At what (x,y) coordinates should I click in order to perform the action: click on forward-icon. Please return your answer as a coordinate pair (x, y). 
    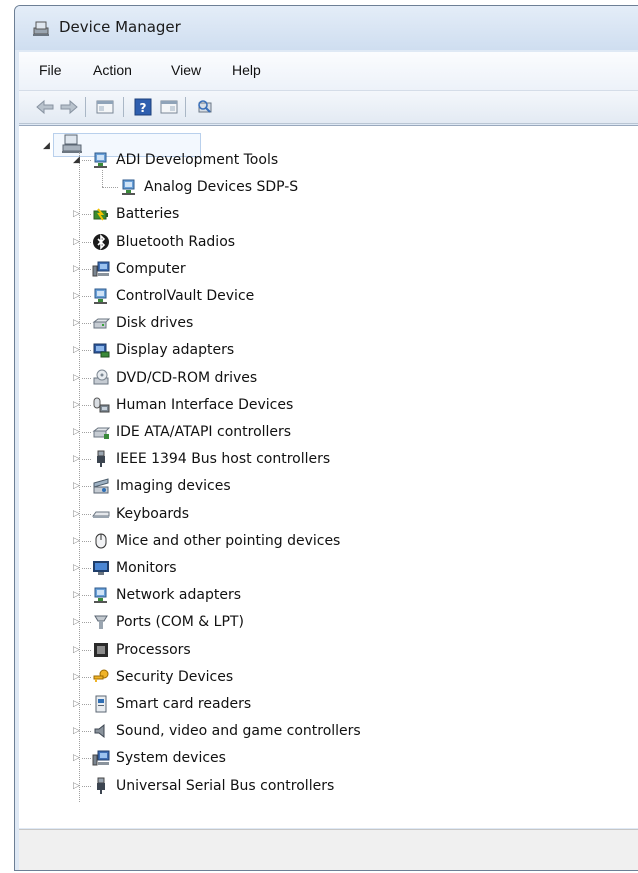
    Looking at the image, I should click on (69, 107).